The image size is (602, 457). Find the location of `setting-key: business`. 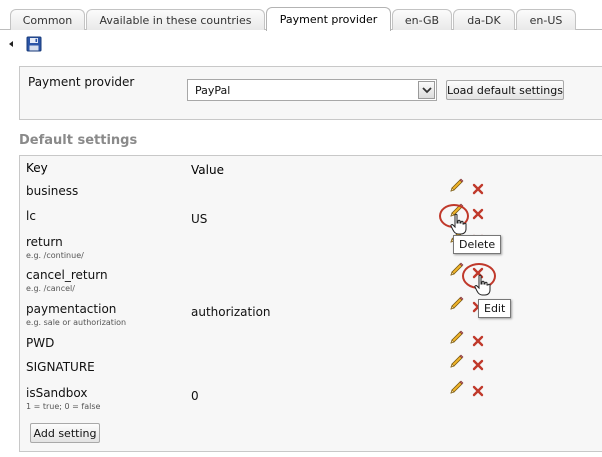

setting-key: business is located at coordinates (52, 191).